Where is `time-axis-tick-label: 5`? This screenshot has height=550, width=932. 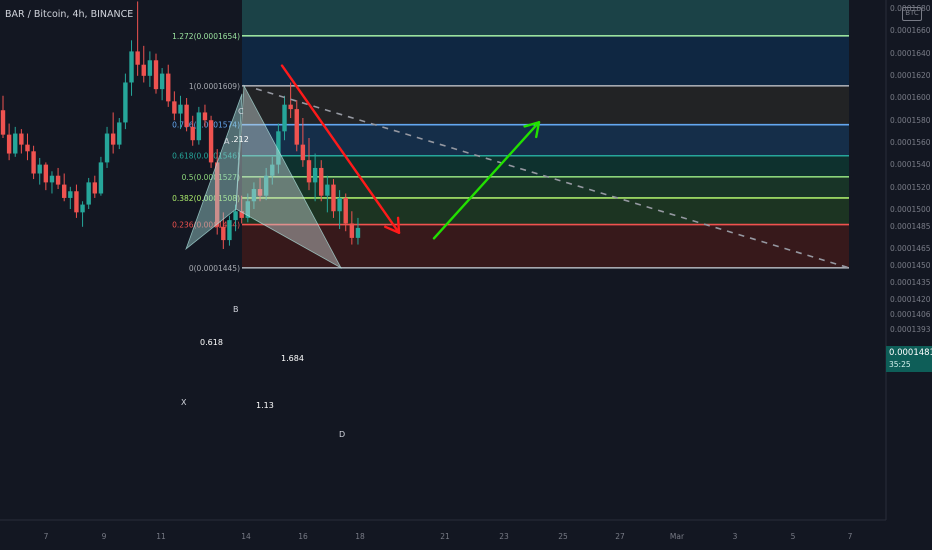
time-axis-tick-label: 5 is located at coordinates (793, 536).